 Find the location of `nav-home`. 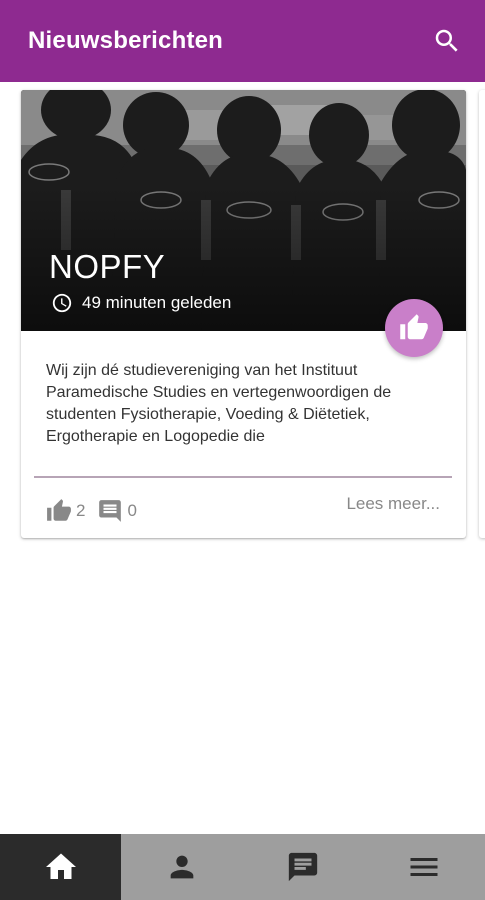

nav-home is located at coordinates (61, 867).